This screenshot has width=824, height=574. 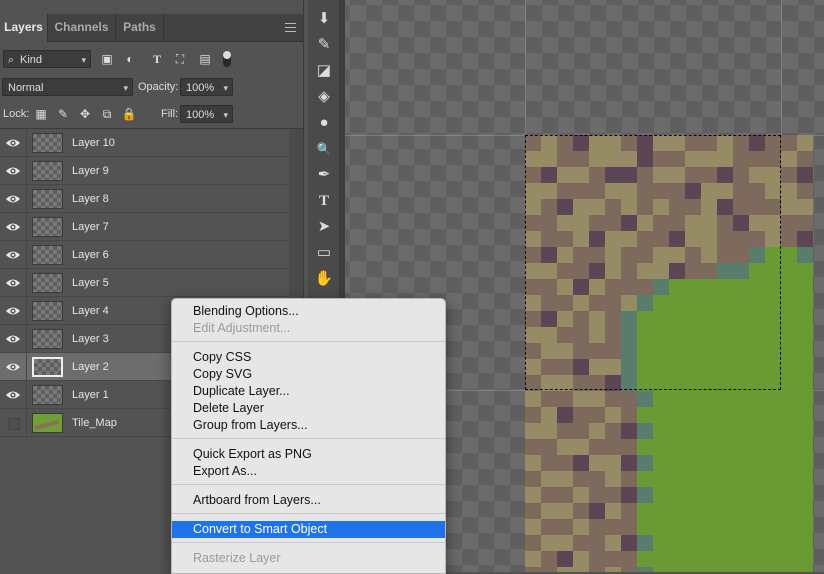 I want to click on visibility-toggle, so click(x=14, y=424).